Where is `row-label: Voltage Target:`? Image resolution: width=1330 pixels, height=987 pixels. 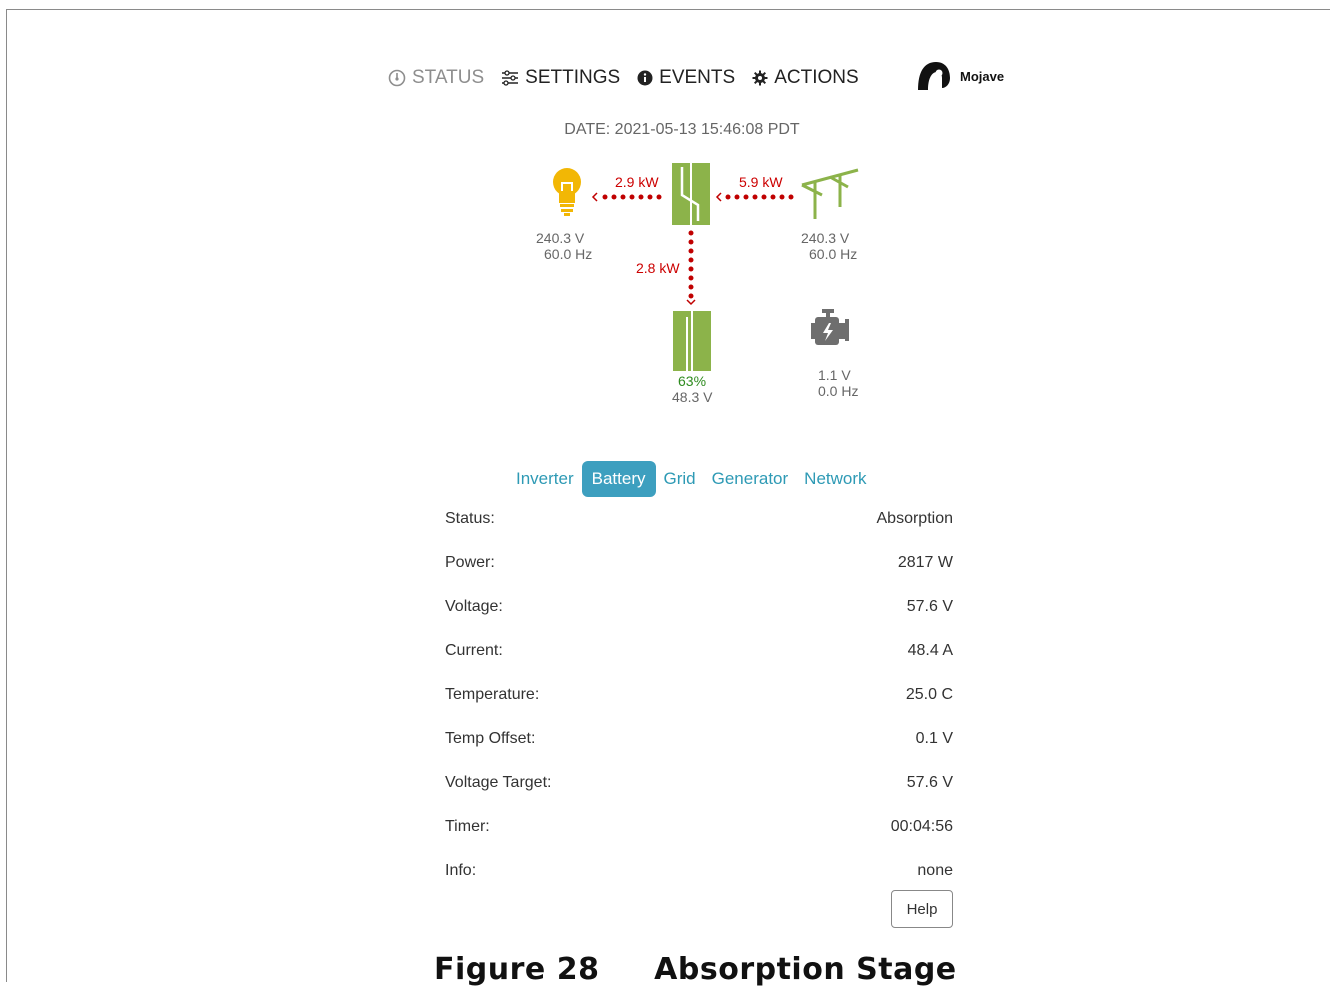 row-label: Voltage Target: is located at coordinates (498, 782).